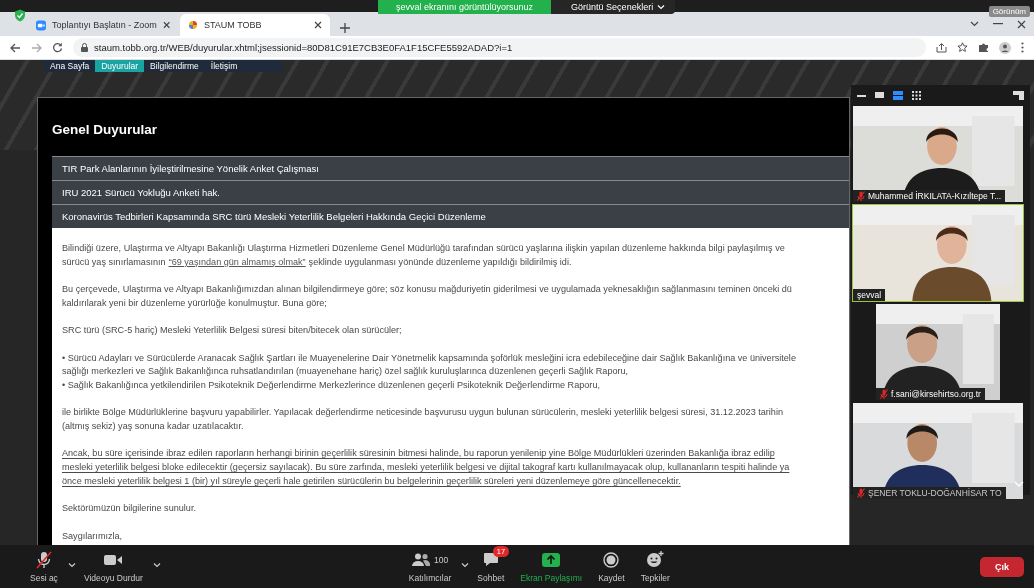 The width and height of the screenshot is (1034, 588). What do you see at coordinates (153, 427) in the screenshot?
I see `text-line: (altmış sekiz) yaş sonuna kadar uzatılacaktır.` at bounding box center [153, 427].